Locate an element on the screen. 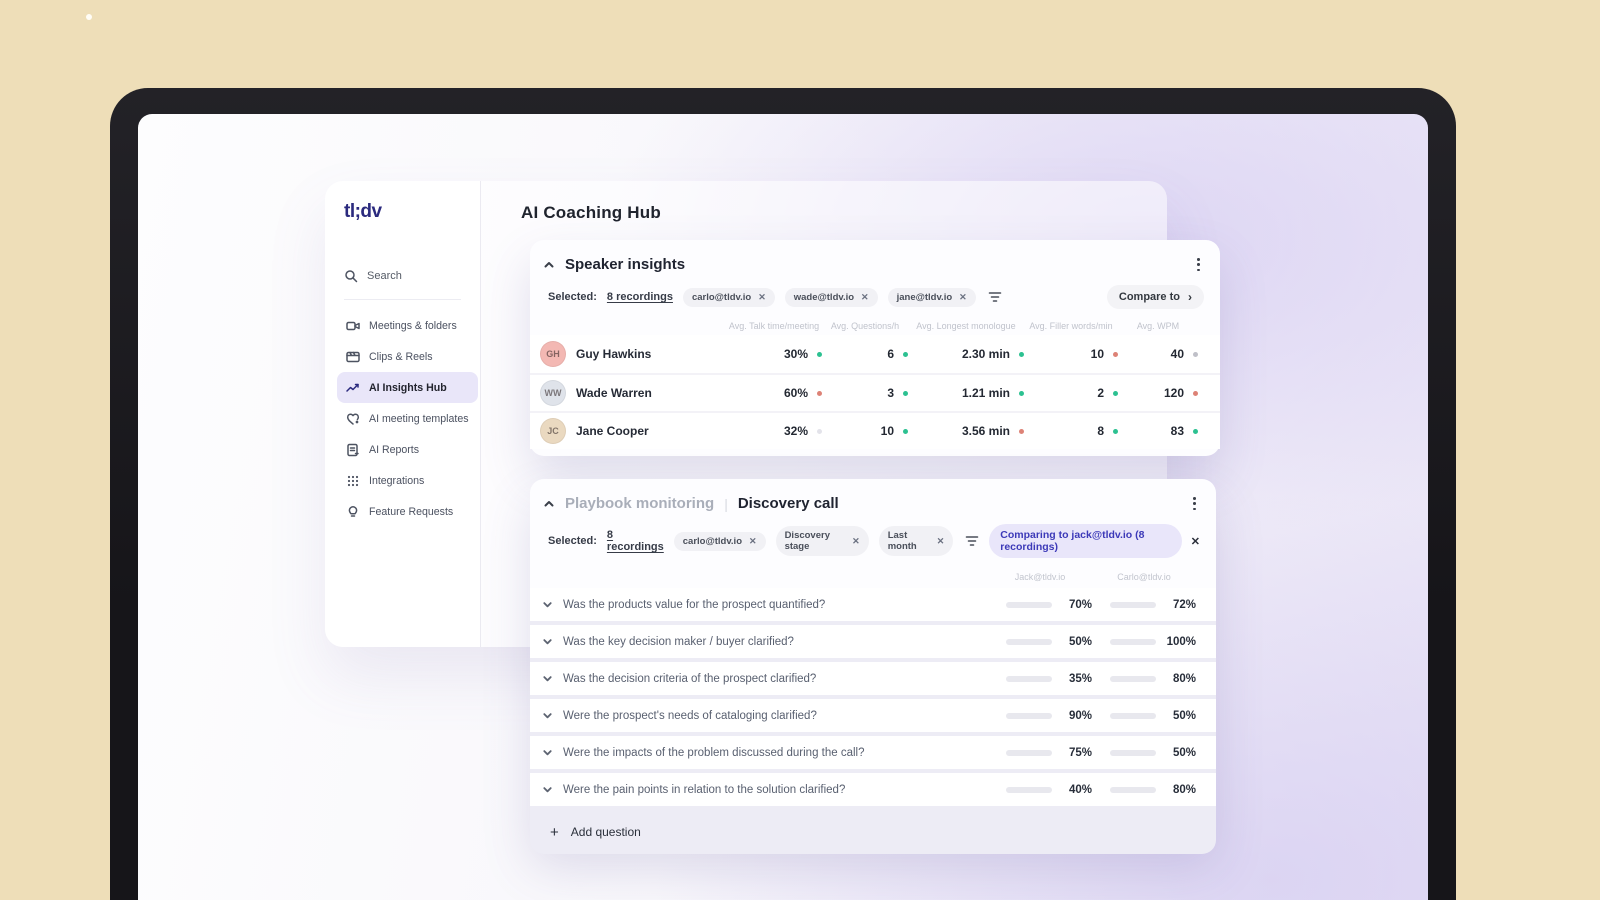 Image resolution: width=1600 pixels, height=900 pixels. percent-value: 75% is located at coordinates (1080, 752).